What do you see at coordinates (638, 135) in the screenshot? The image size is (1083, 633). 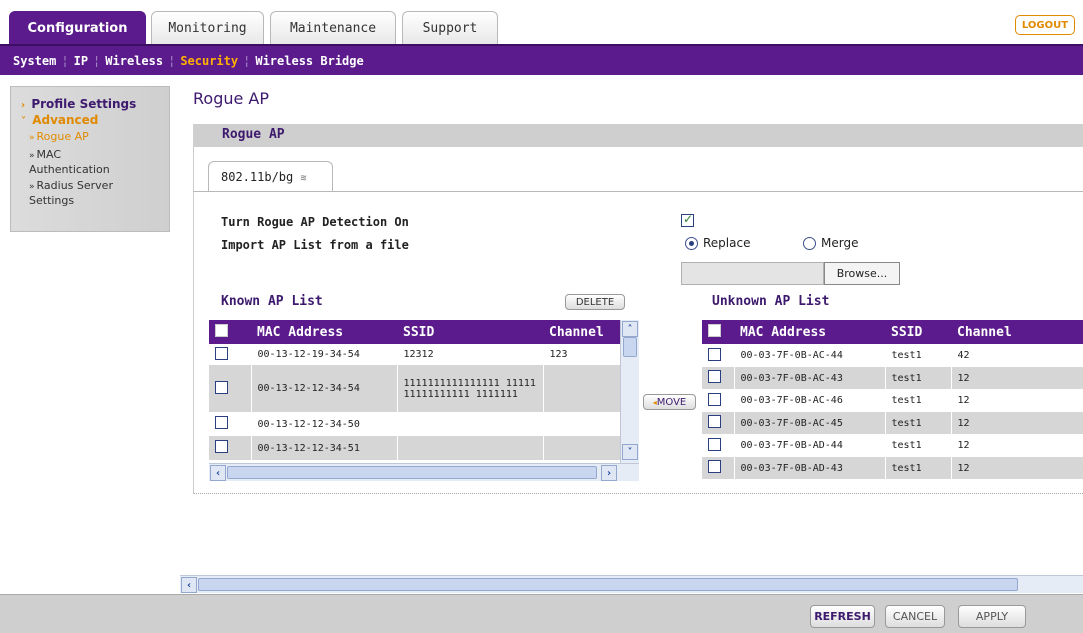 I see `panel-header: Rogue AP` at bounding box center [638, 135].